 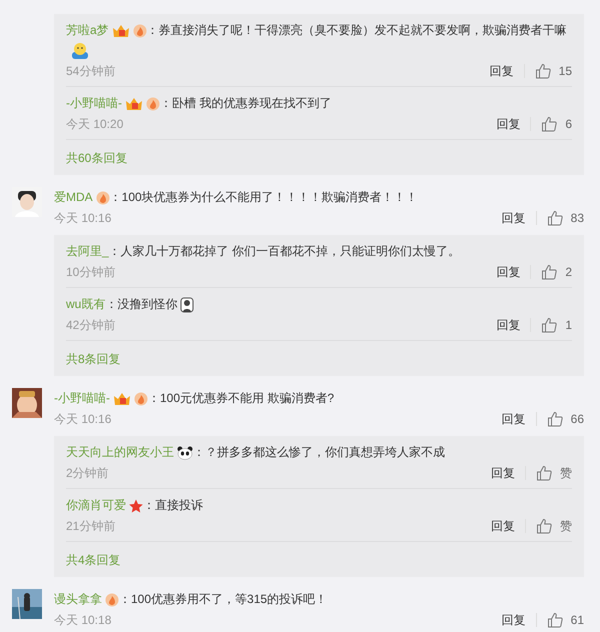 What do you see at coordinates (91, 526) in the screenshot?
I see `timestamp: 21分钟前` at bounding box center [91, 526].